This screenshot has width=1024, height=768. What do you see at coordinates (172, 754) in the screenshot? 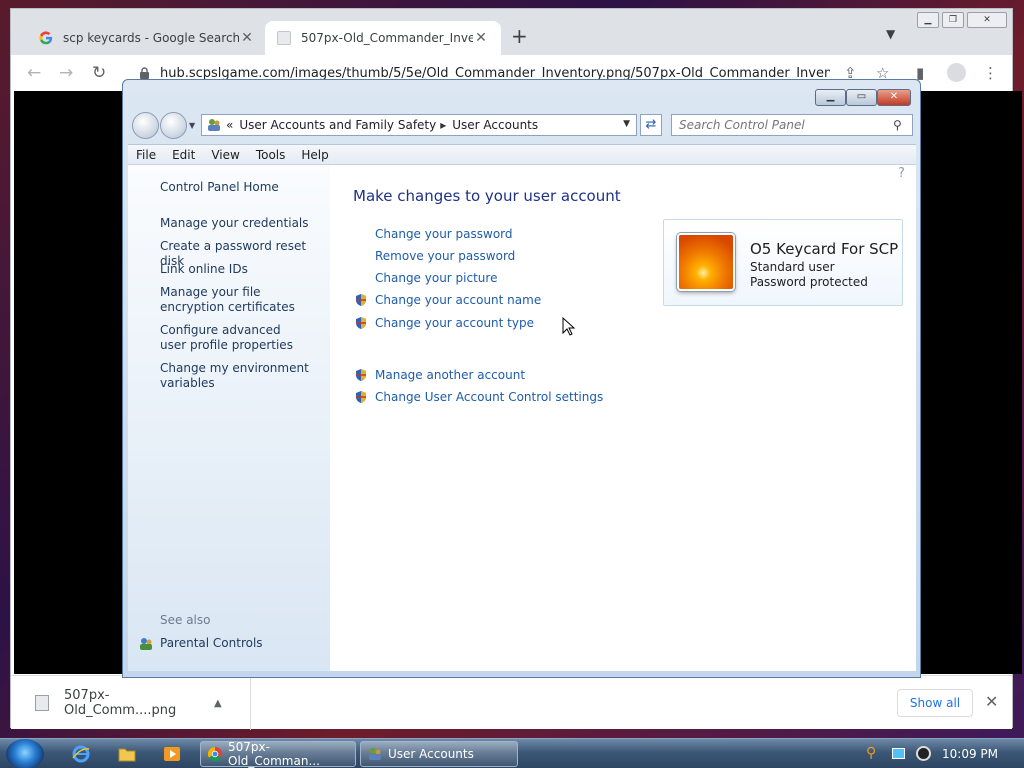
I see `media-player-icon` at bounding box center [172, 754].